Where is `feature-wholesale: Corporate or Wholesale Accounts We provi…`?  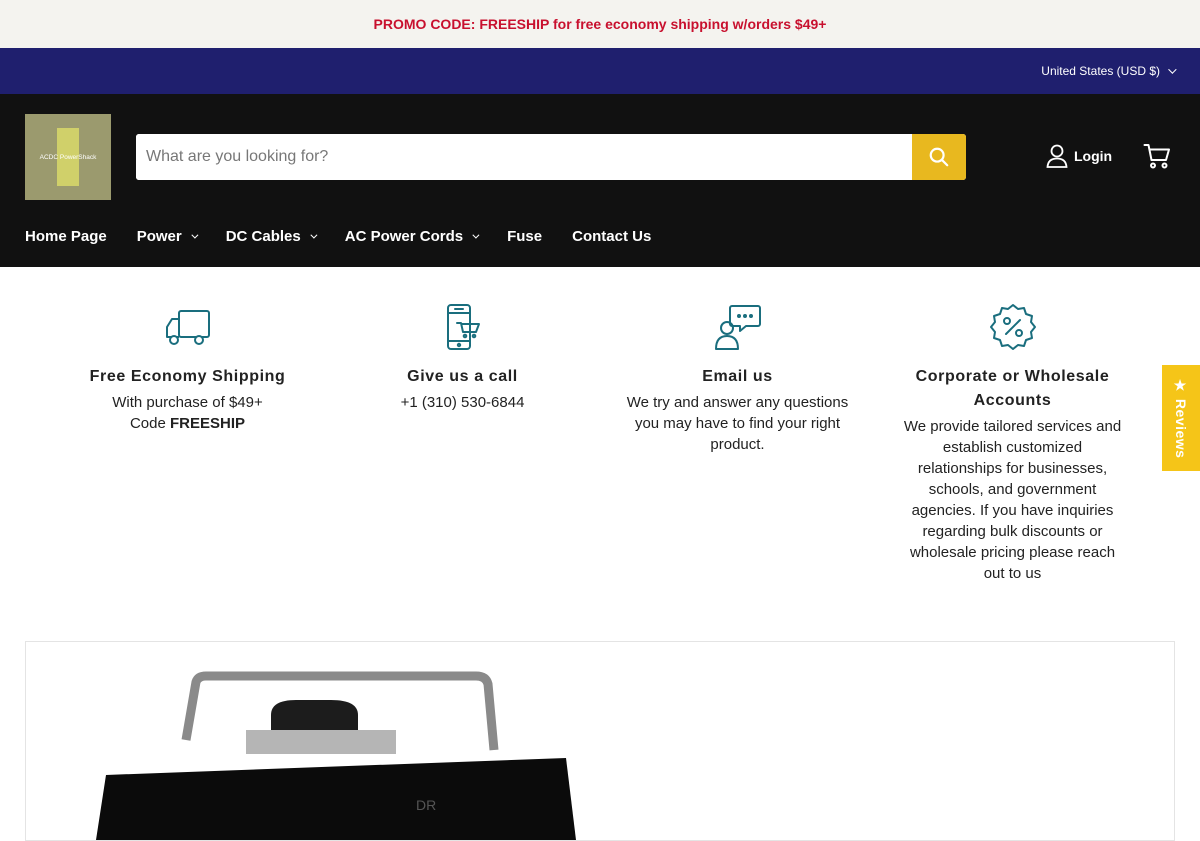
feature-wholesale: Corporate or Wholesale Accounts We provi… is located at coordinates (1012, 472).